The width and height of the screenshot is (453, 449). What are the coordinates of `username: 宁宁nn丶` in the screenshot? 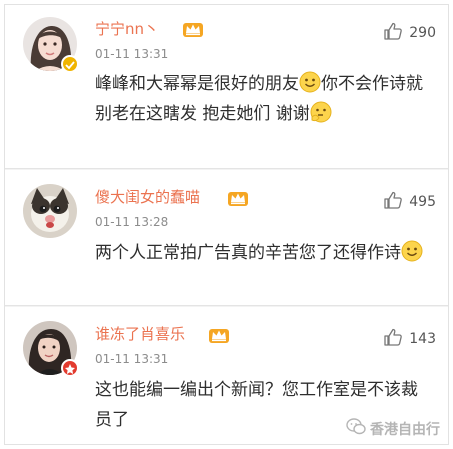 It's located at (127, 29).